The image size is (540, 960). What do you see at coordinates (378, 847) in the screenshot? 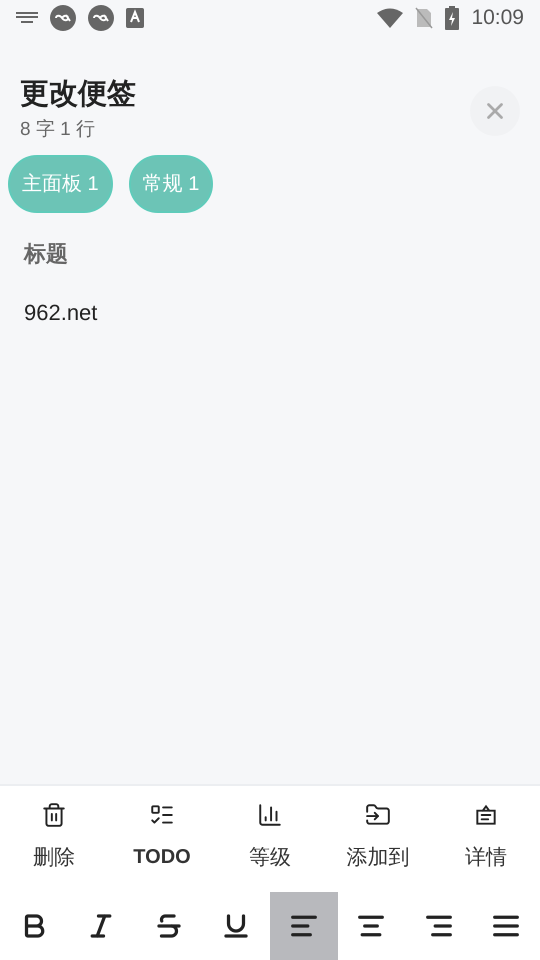
I see `toolbar-button: 添加到` at bounding box center [378, 847].